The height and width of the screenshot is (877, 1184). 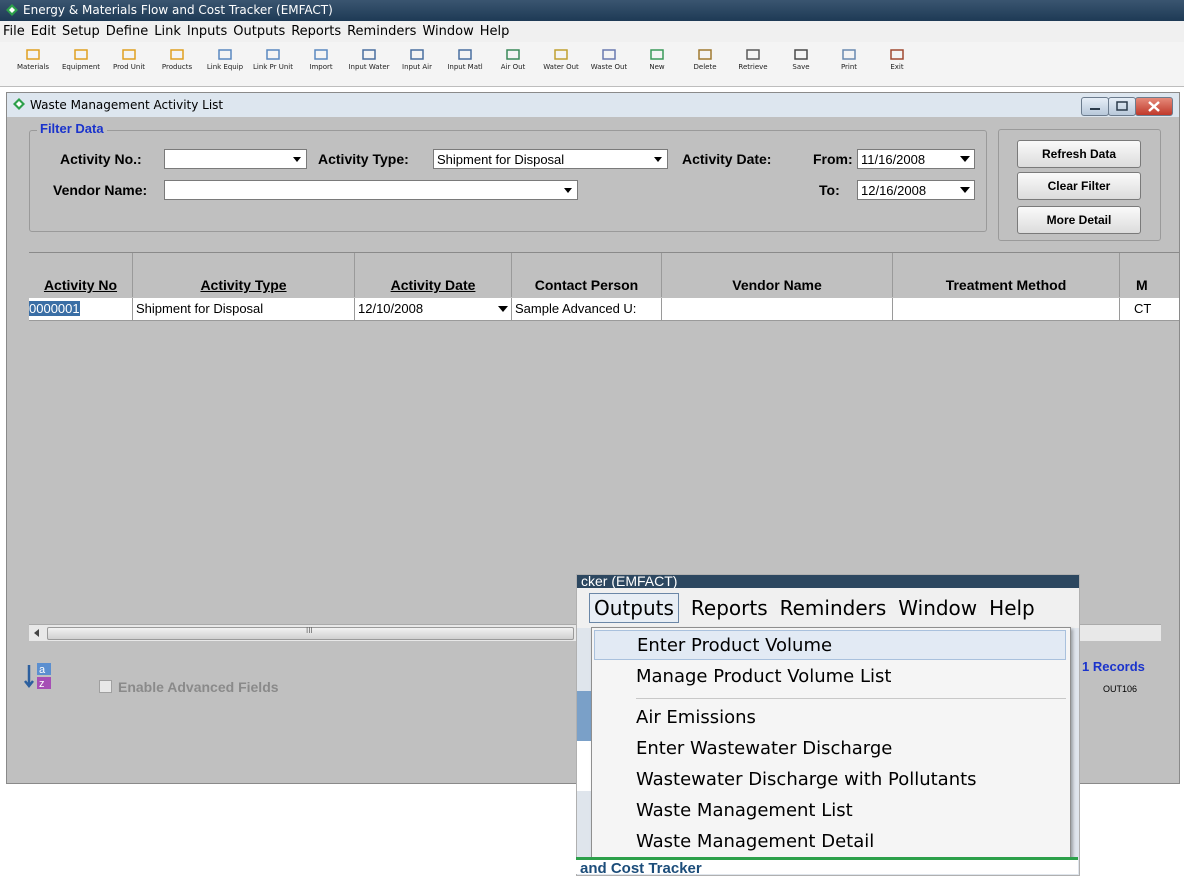 I want to click on toolbar-delete-button: Delete, so click(x=705, y=64).